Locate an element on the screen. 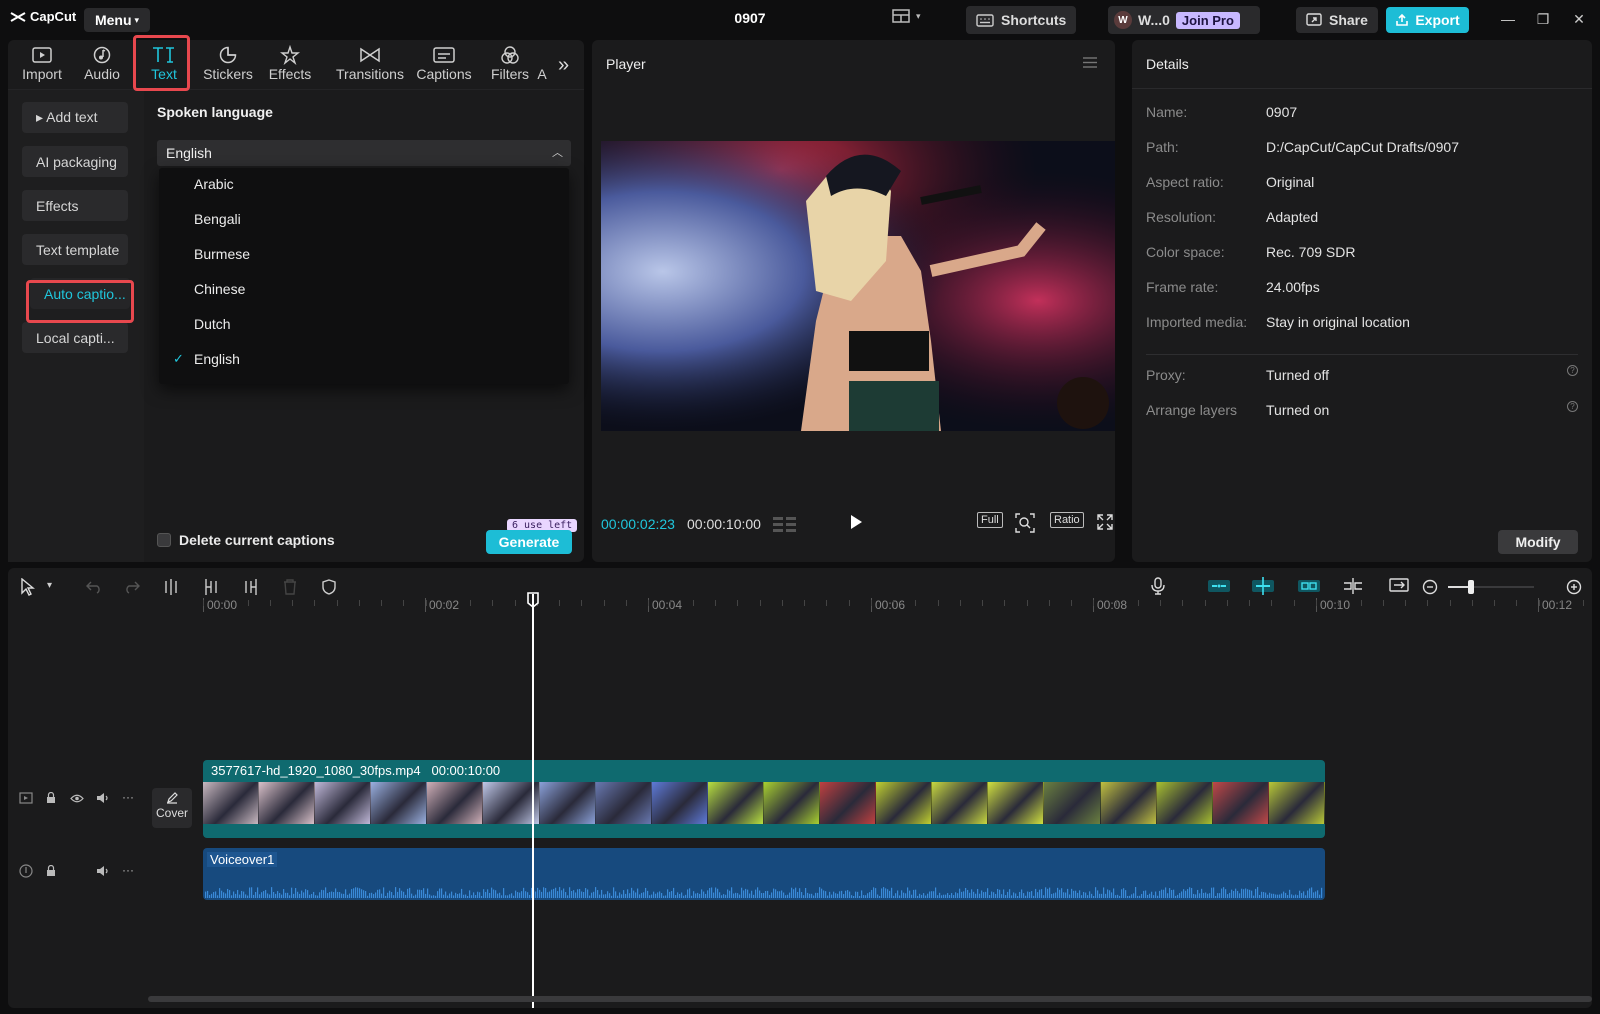  preview-axis-icon is located at coordinates (1353, 586).